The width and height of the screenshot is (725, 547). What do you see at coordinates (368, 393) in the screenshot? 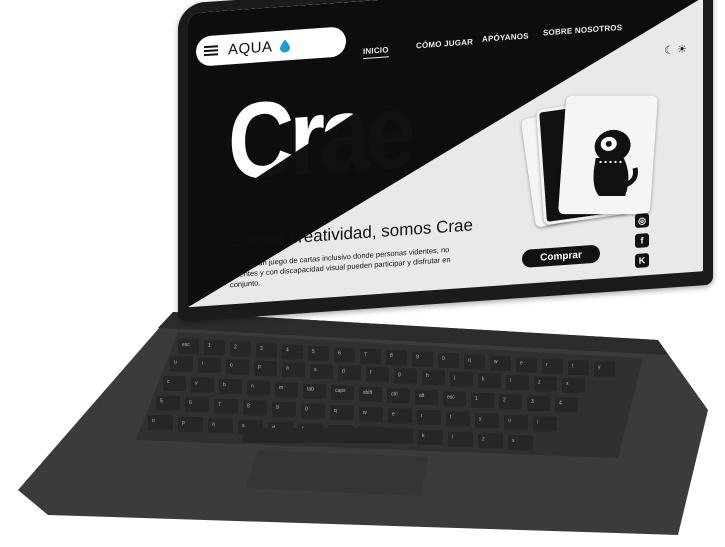
I see `key-label: shift` at bounding box center [368, 393].